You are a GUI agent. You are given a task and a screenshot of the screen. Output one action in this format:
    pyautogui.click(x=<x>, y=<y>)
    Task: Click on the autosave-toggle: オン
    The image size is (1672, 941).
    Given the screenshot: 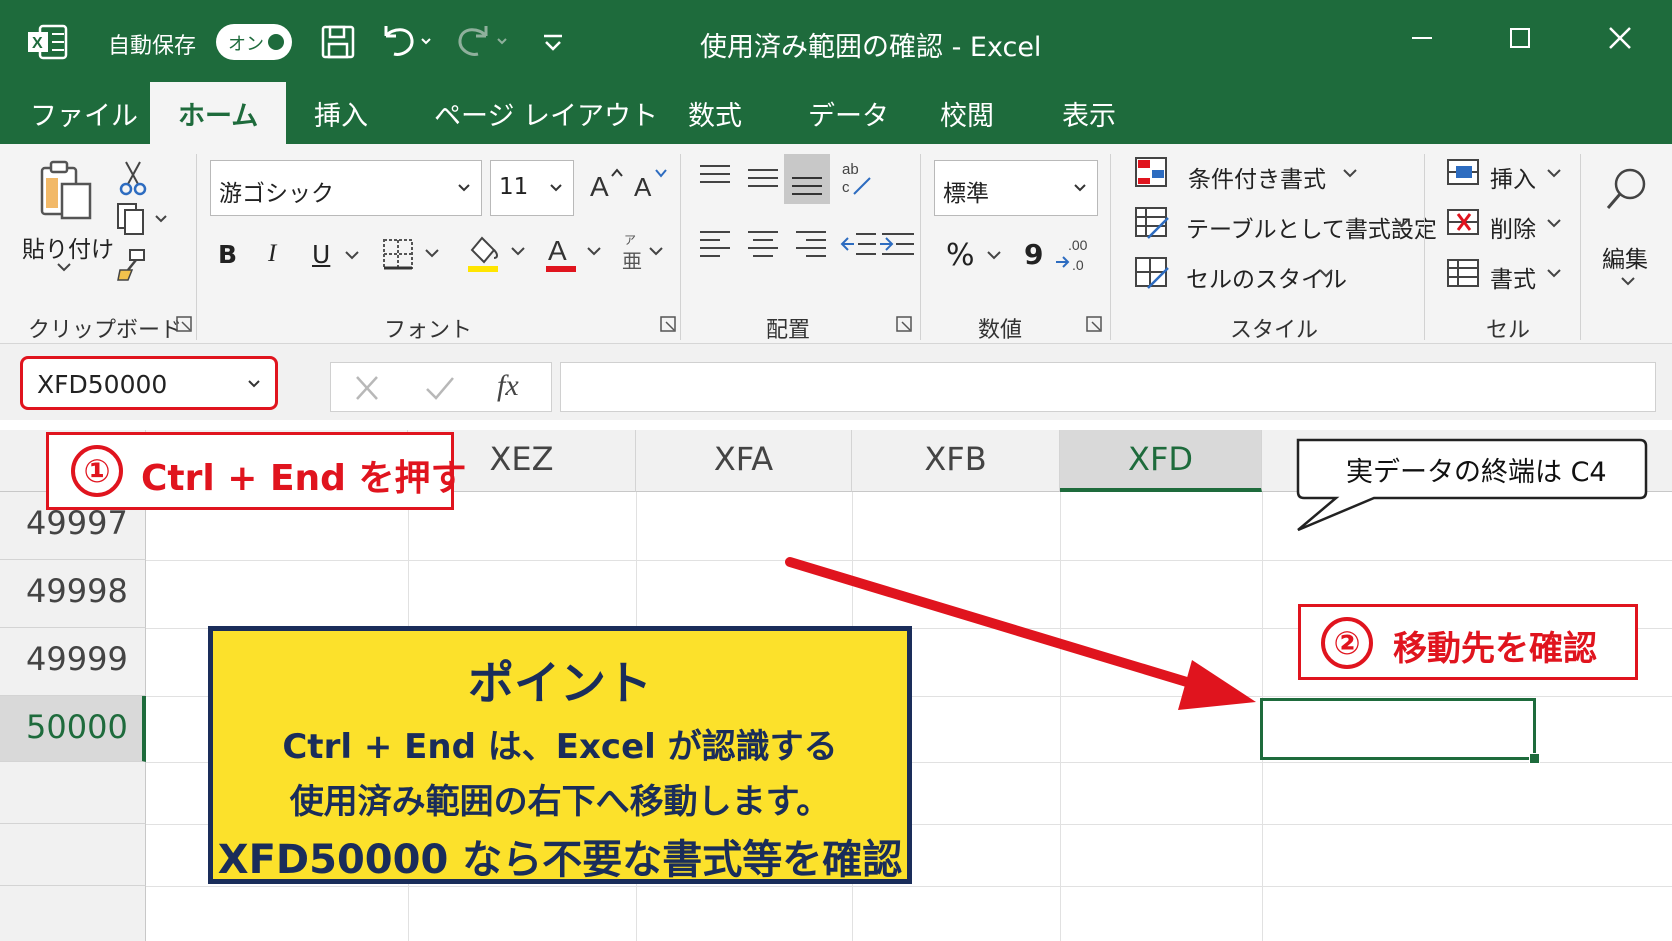 What is the action you would take?
    pyautogui.click(x=254, y=42)
    